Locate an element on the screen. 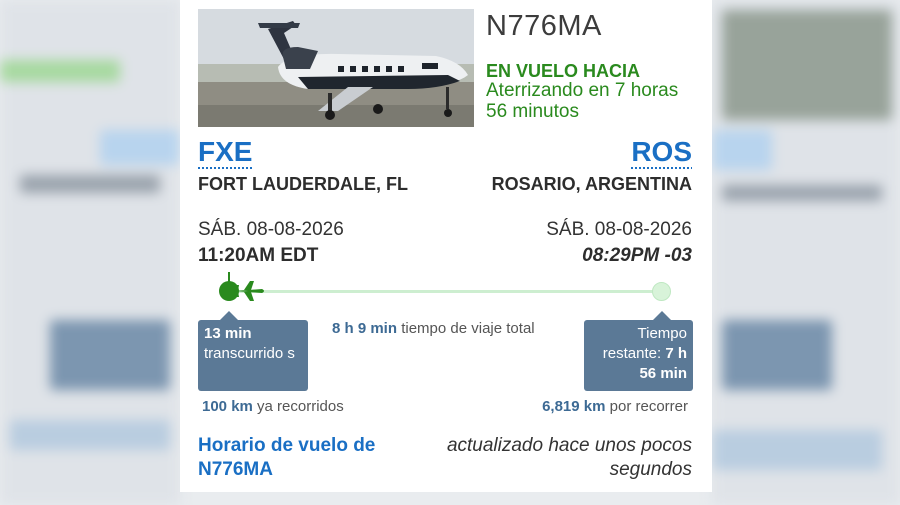 The width and height of the screenshot is (900, 505). destination-airport-code: ROS is located at coordinates (661, 152).